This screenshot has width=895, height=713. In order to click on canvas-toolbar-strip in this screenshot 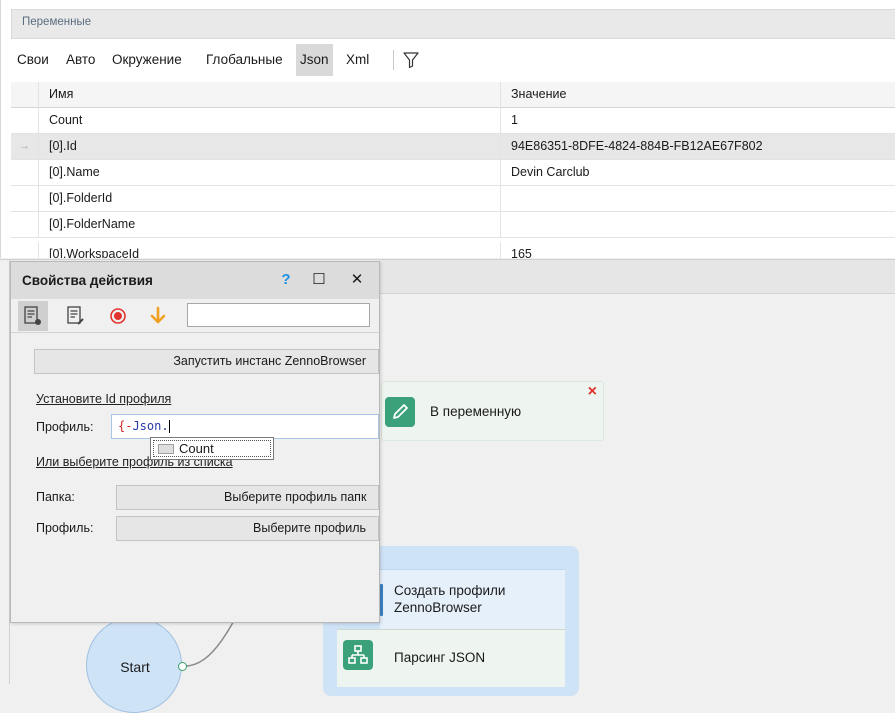, I will do `click(637, 277)`.